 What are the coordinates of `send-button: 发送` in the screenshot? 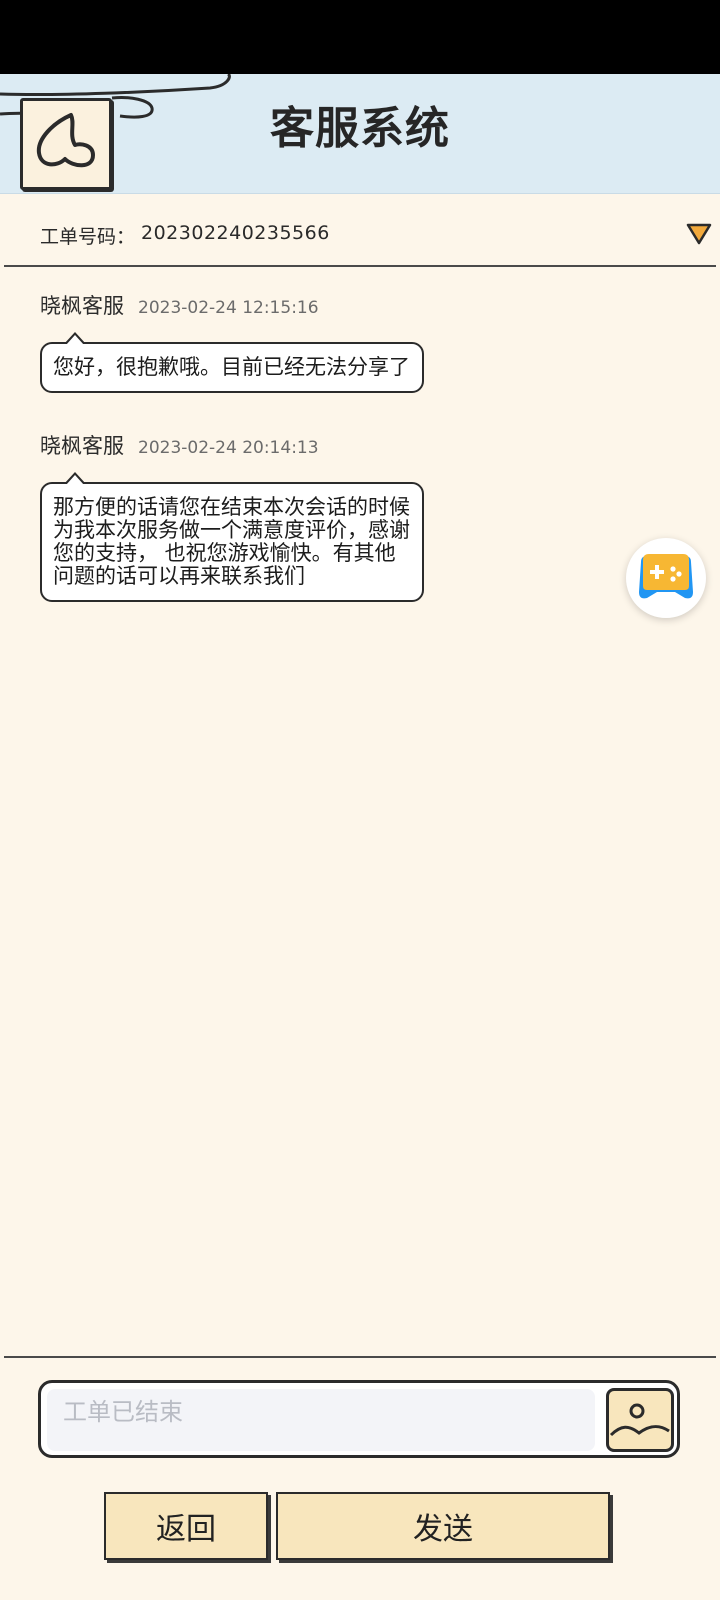 It's located at (443, 1526).